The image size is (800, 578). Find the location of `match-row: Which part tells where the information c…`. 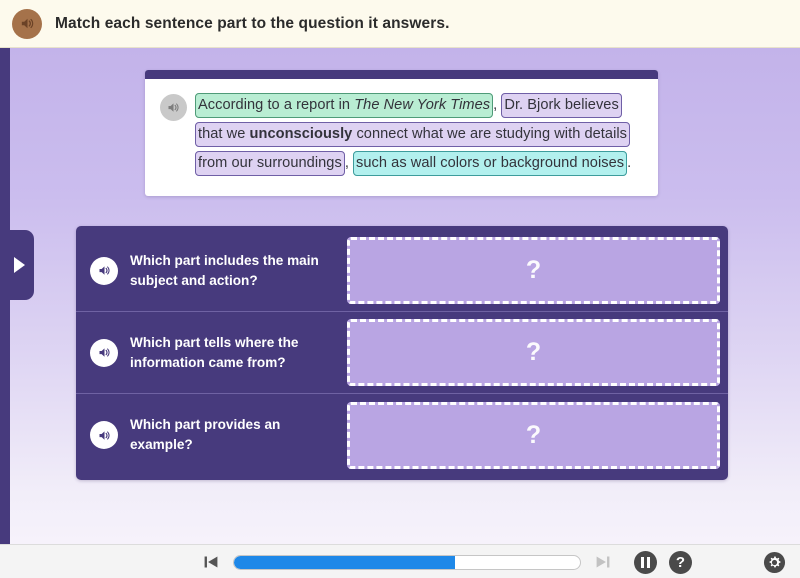

match-row: Which part tells where the information c… is located at coordinates (402, 353).